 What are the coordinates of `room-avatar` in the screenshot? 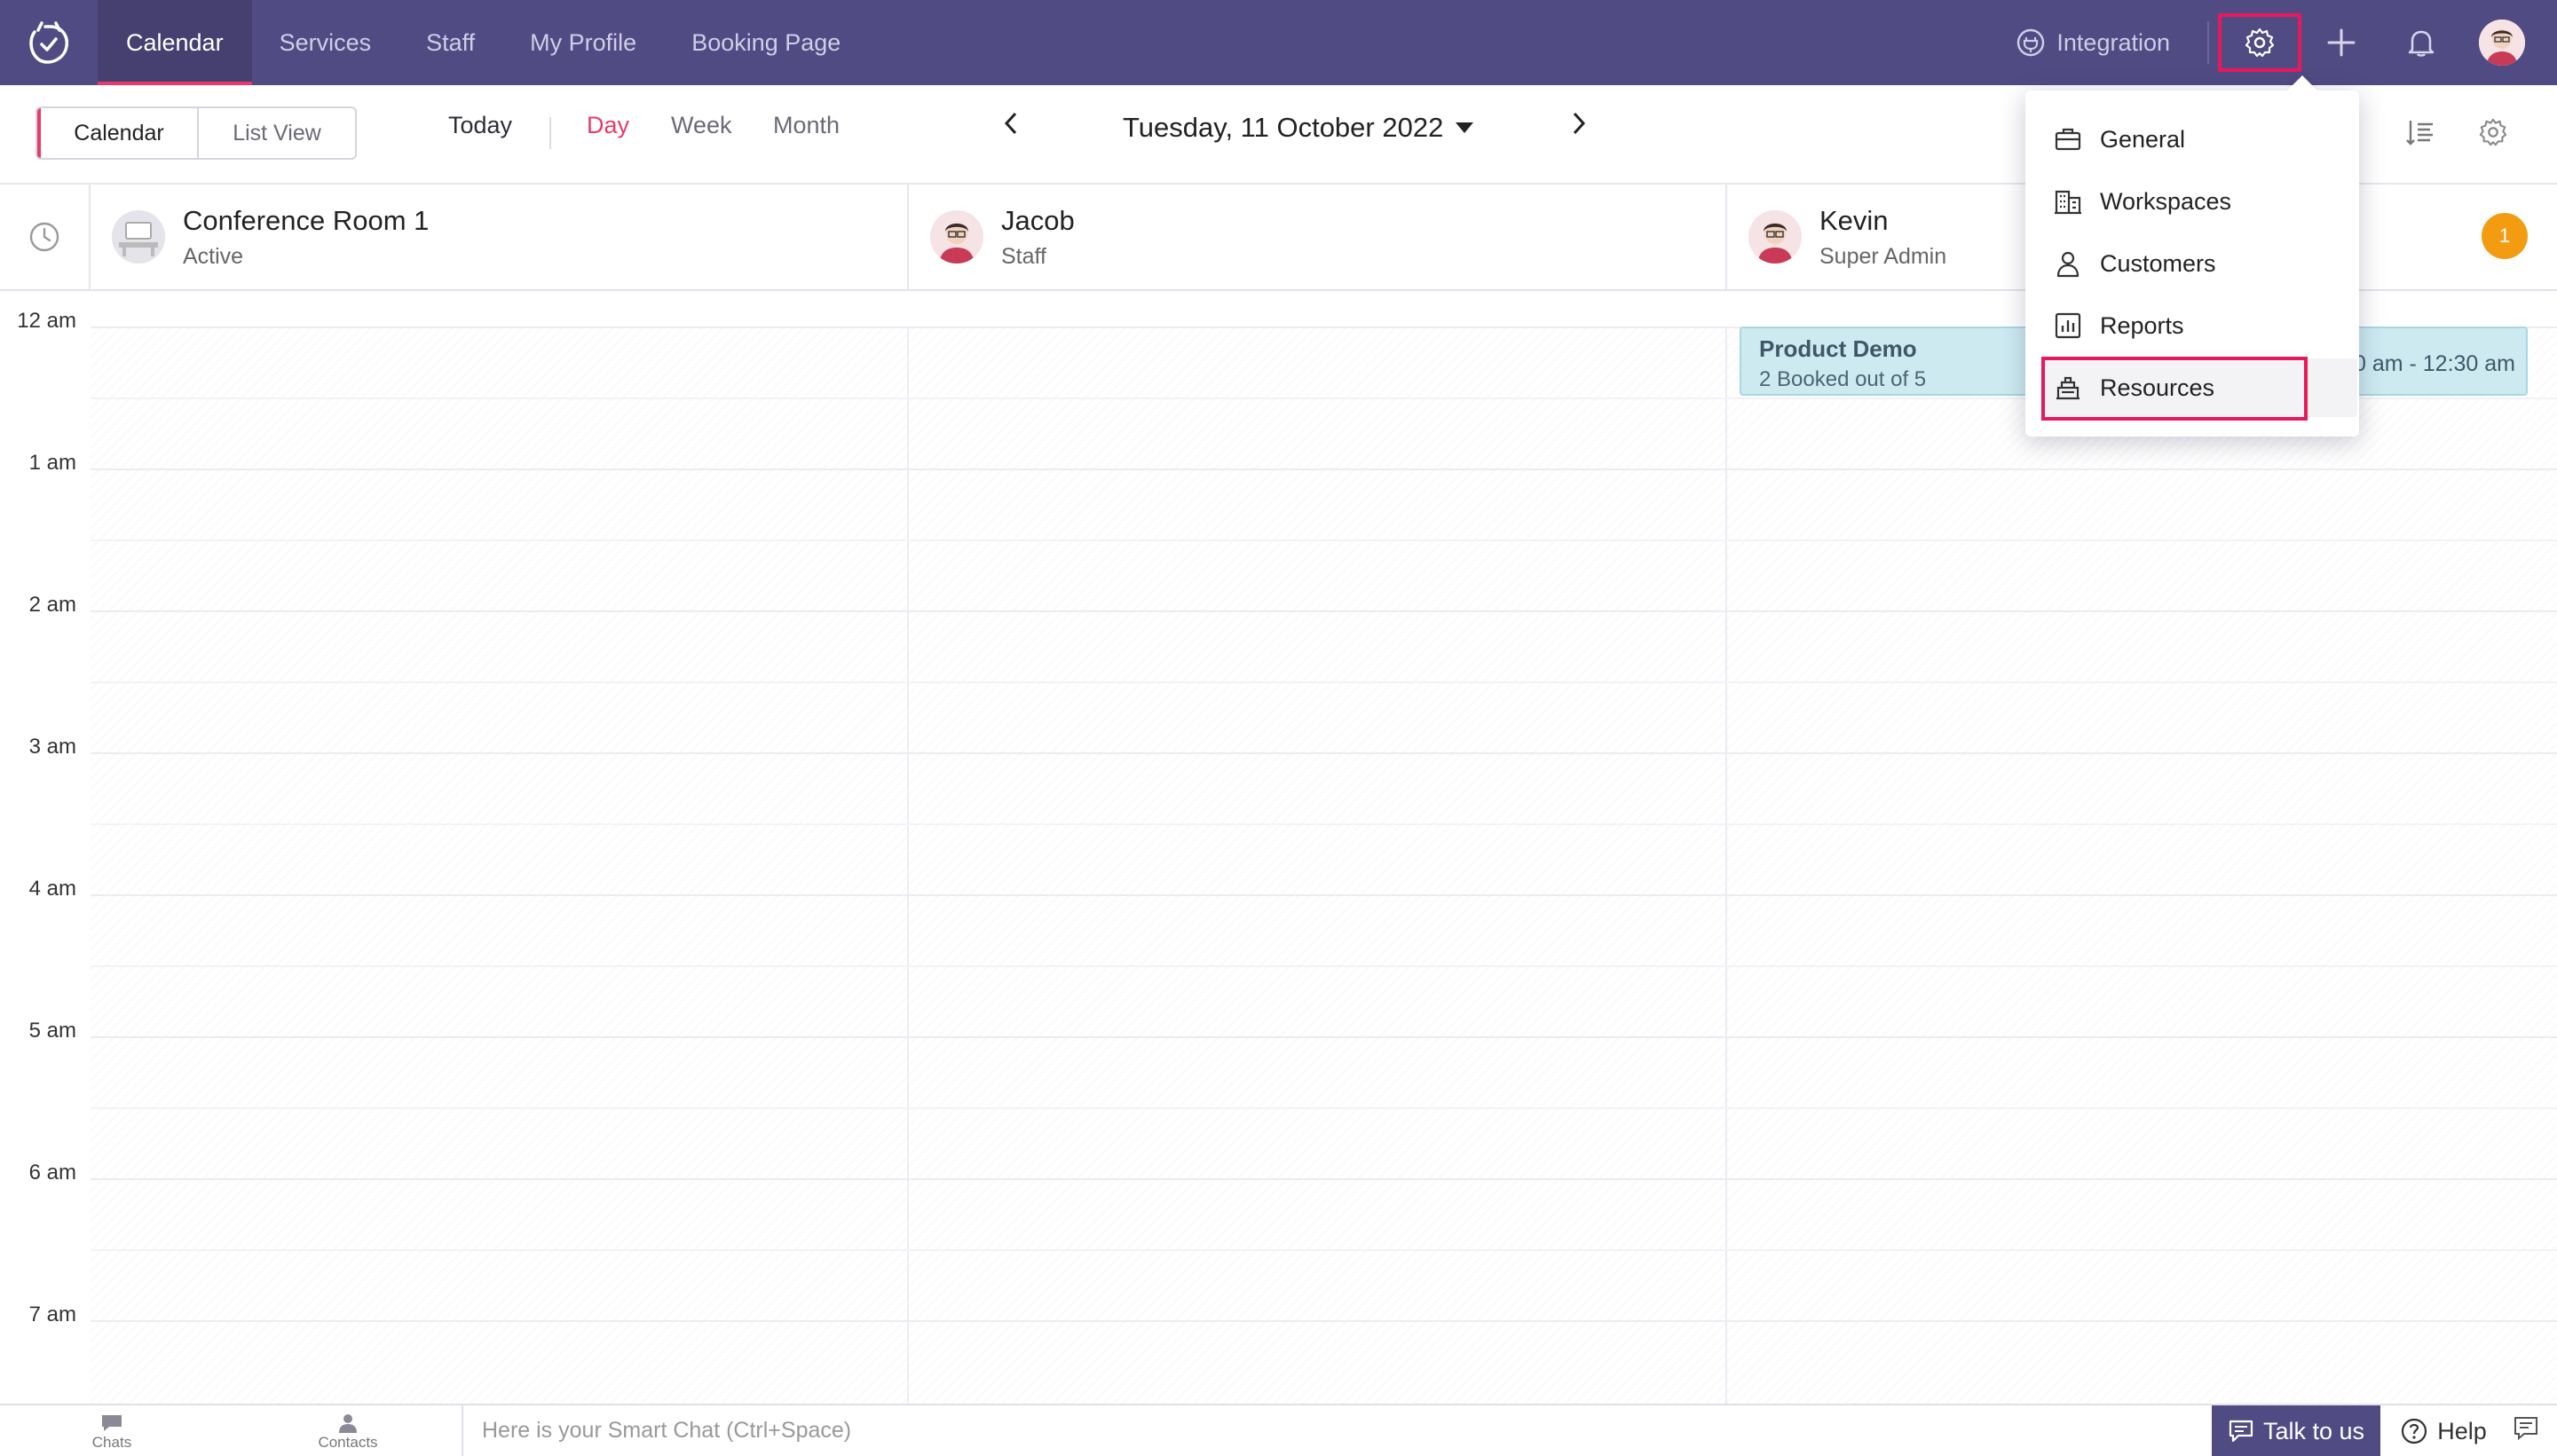 It's located at (138, 237).